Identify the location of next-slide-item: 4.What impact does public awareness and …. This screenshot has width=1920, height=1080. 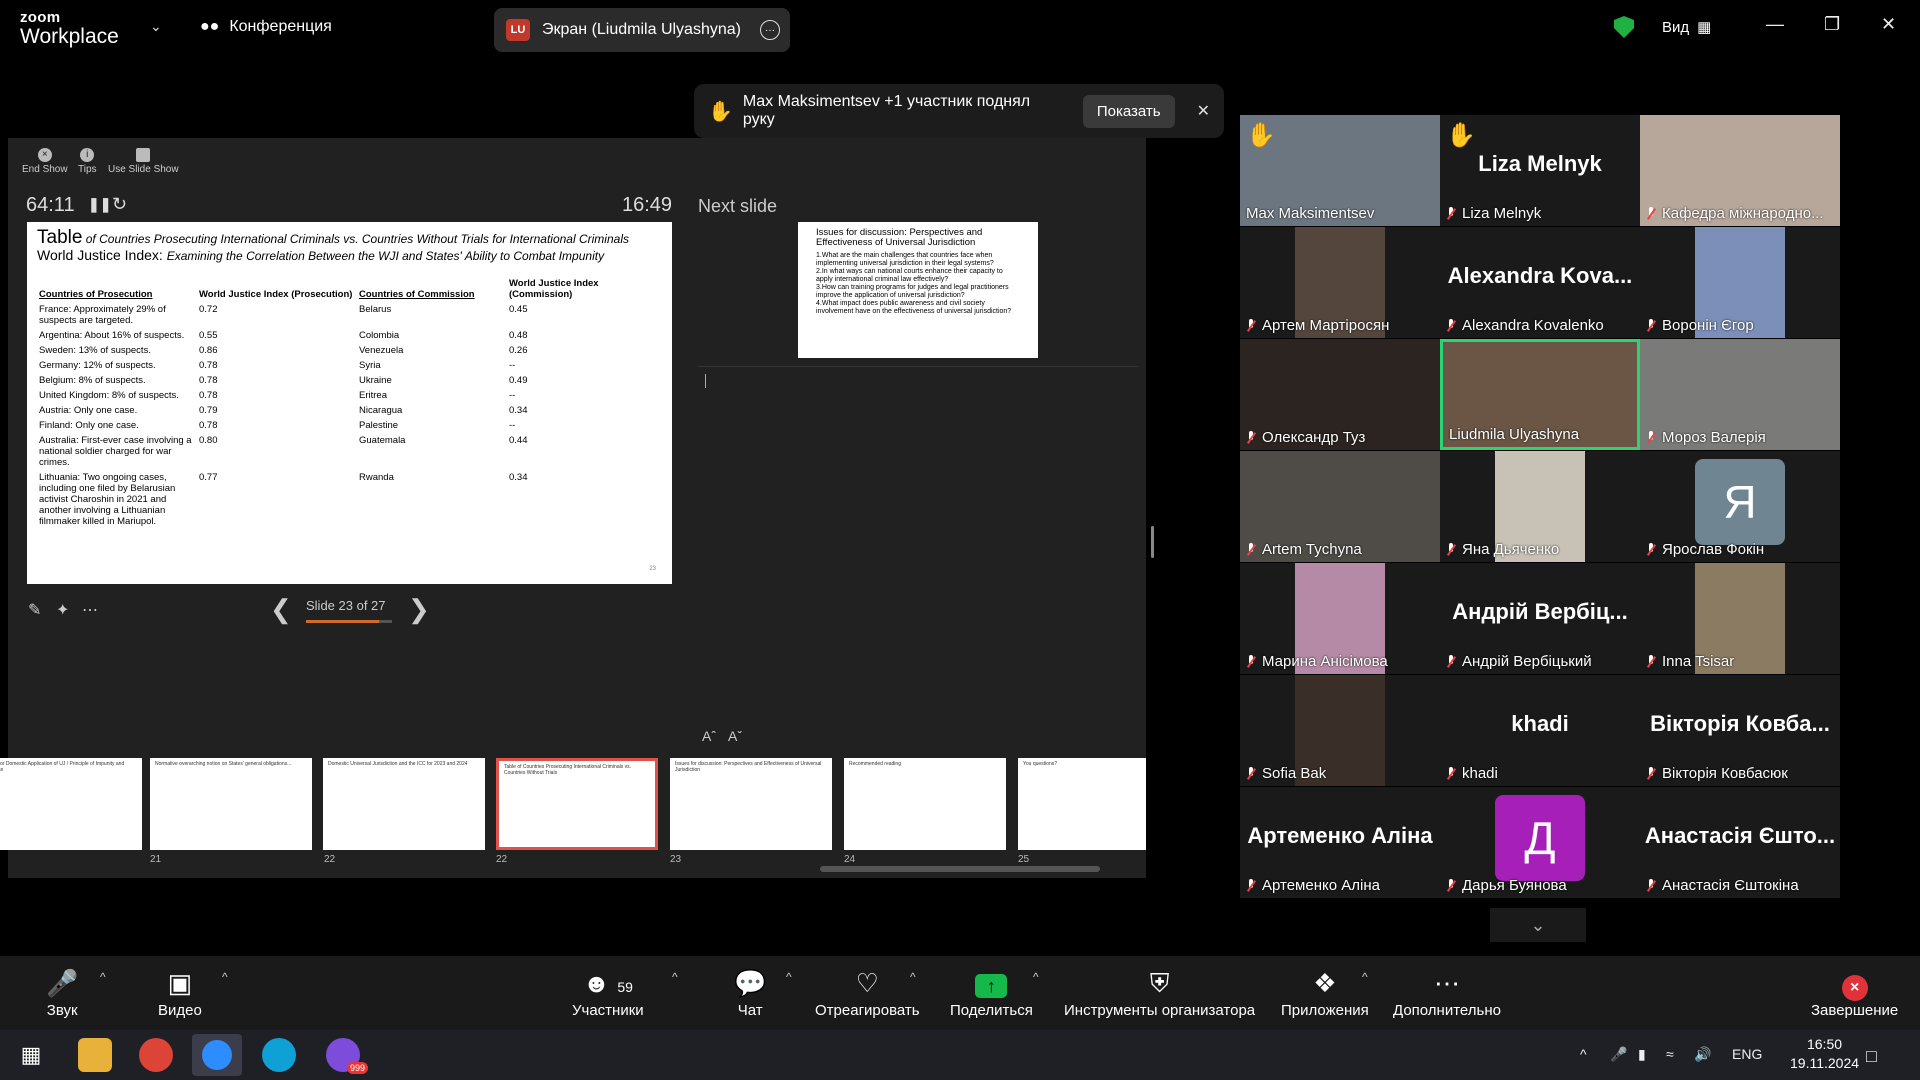
(914, 307).